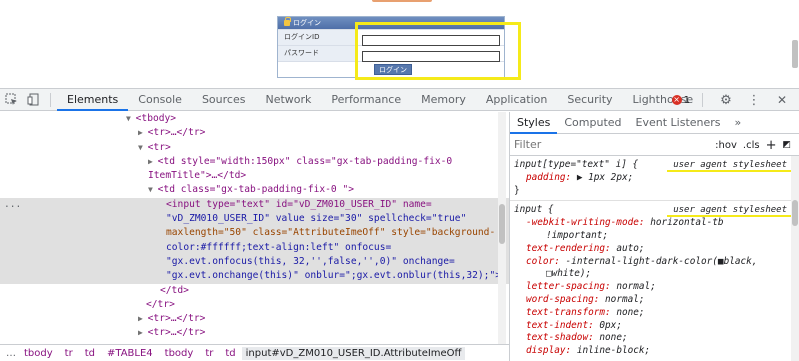  What do you see at coordinates (254, 148) in the screenshot?
I see `dom-node: ▼ <tr>` at bounding box center [254, 148].